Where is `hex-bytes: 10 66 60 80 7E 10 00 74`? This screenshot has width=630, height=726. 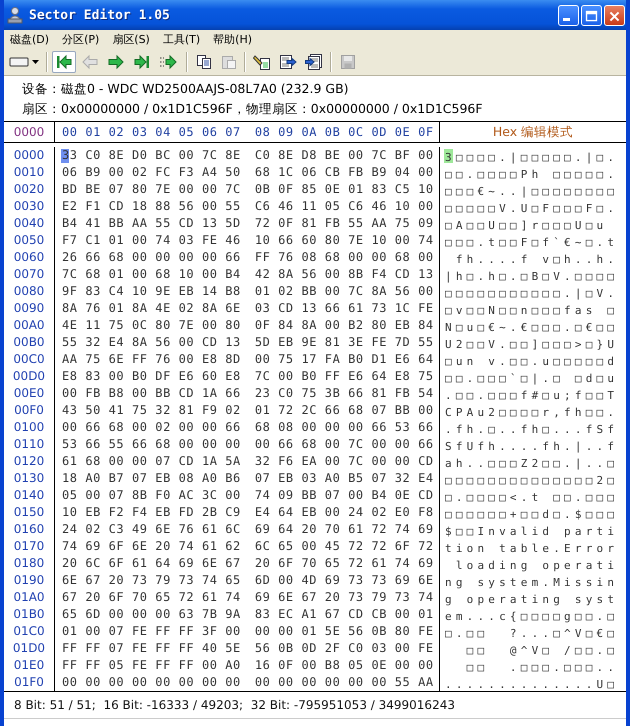 hex-bytes: 10 66 60 80 7E 10 00 74 is located at coordinates (344, 240).